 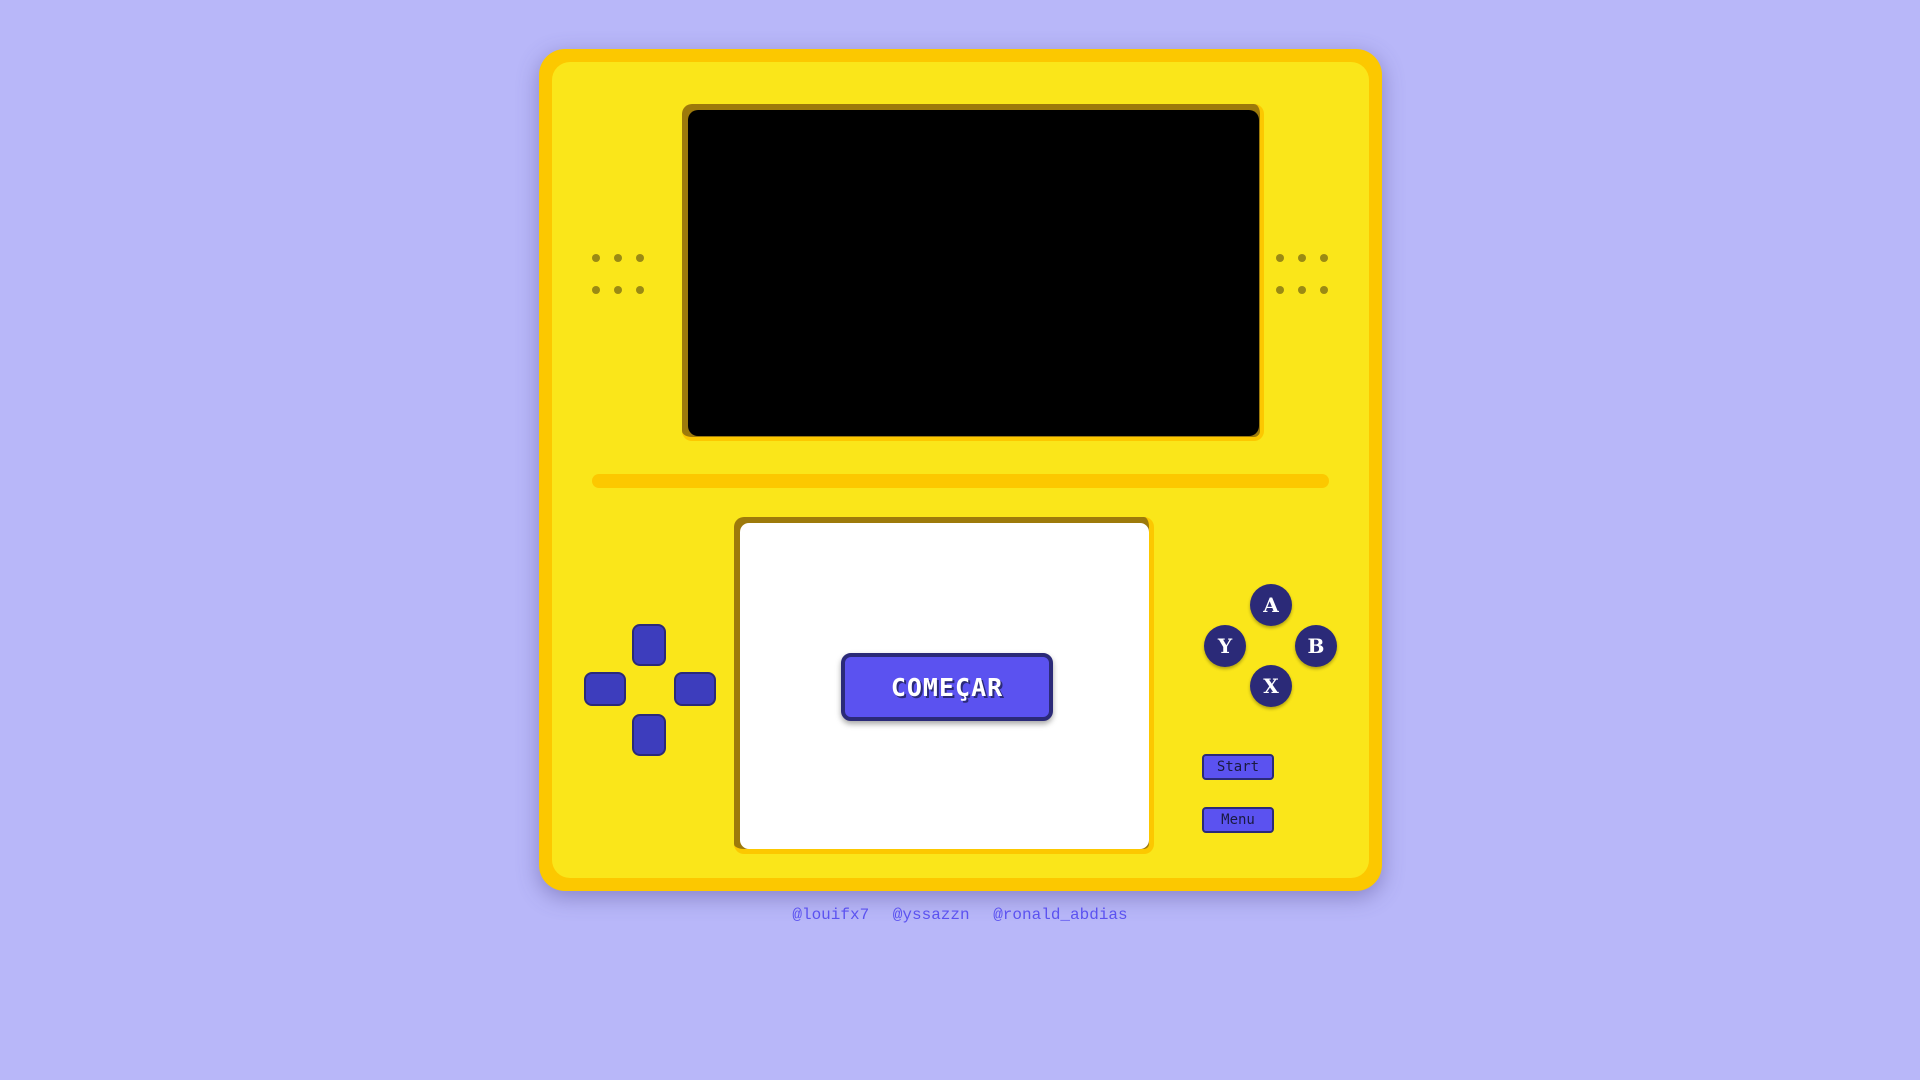 What do you see at coordinates (1060, 915) in the screenshot?
I see `credit-link-ronald-abdias: @ronald_abdias` at bounding box center [1060, 915].